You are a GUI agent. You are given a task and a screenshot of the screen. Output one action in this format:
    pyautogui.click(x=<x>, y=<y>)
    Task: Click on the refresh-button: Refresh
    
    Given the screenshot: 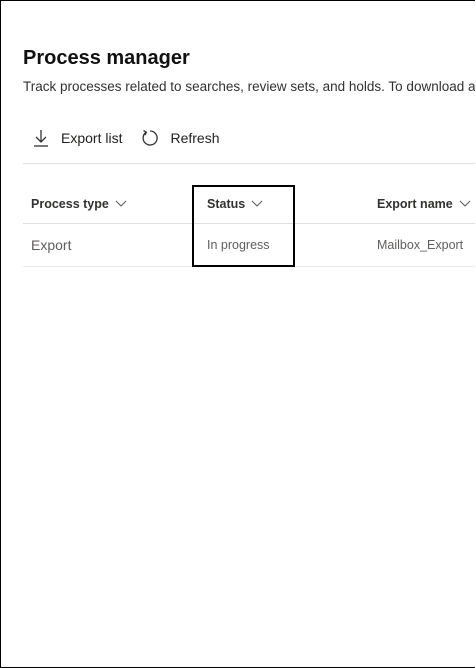 What is the action you would take?
    pyautogui.click(x=180, y=138)
    